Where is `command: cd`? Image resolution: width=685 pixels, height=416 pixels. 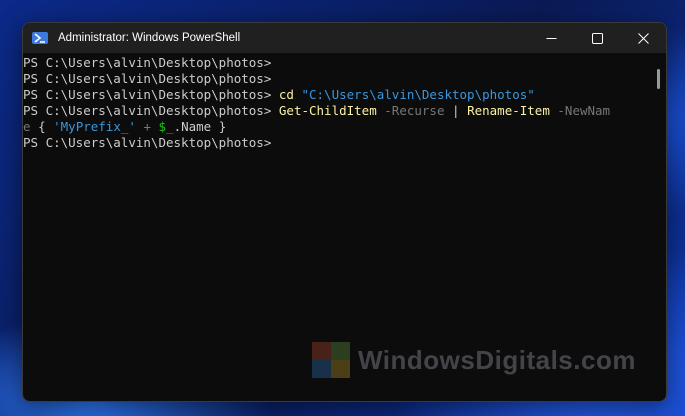
command: cd is located at coordinates (286, 94).